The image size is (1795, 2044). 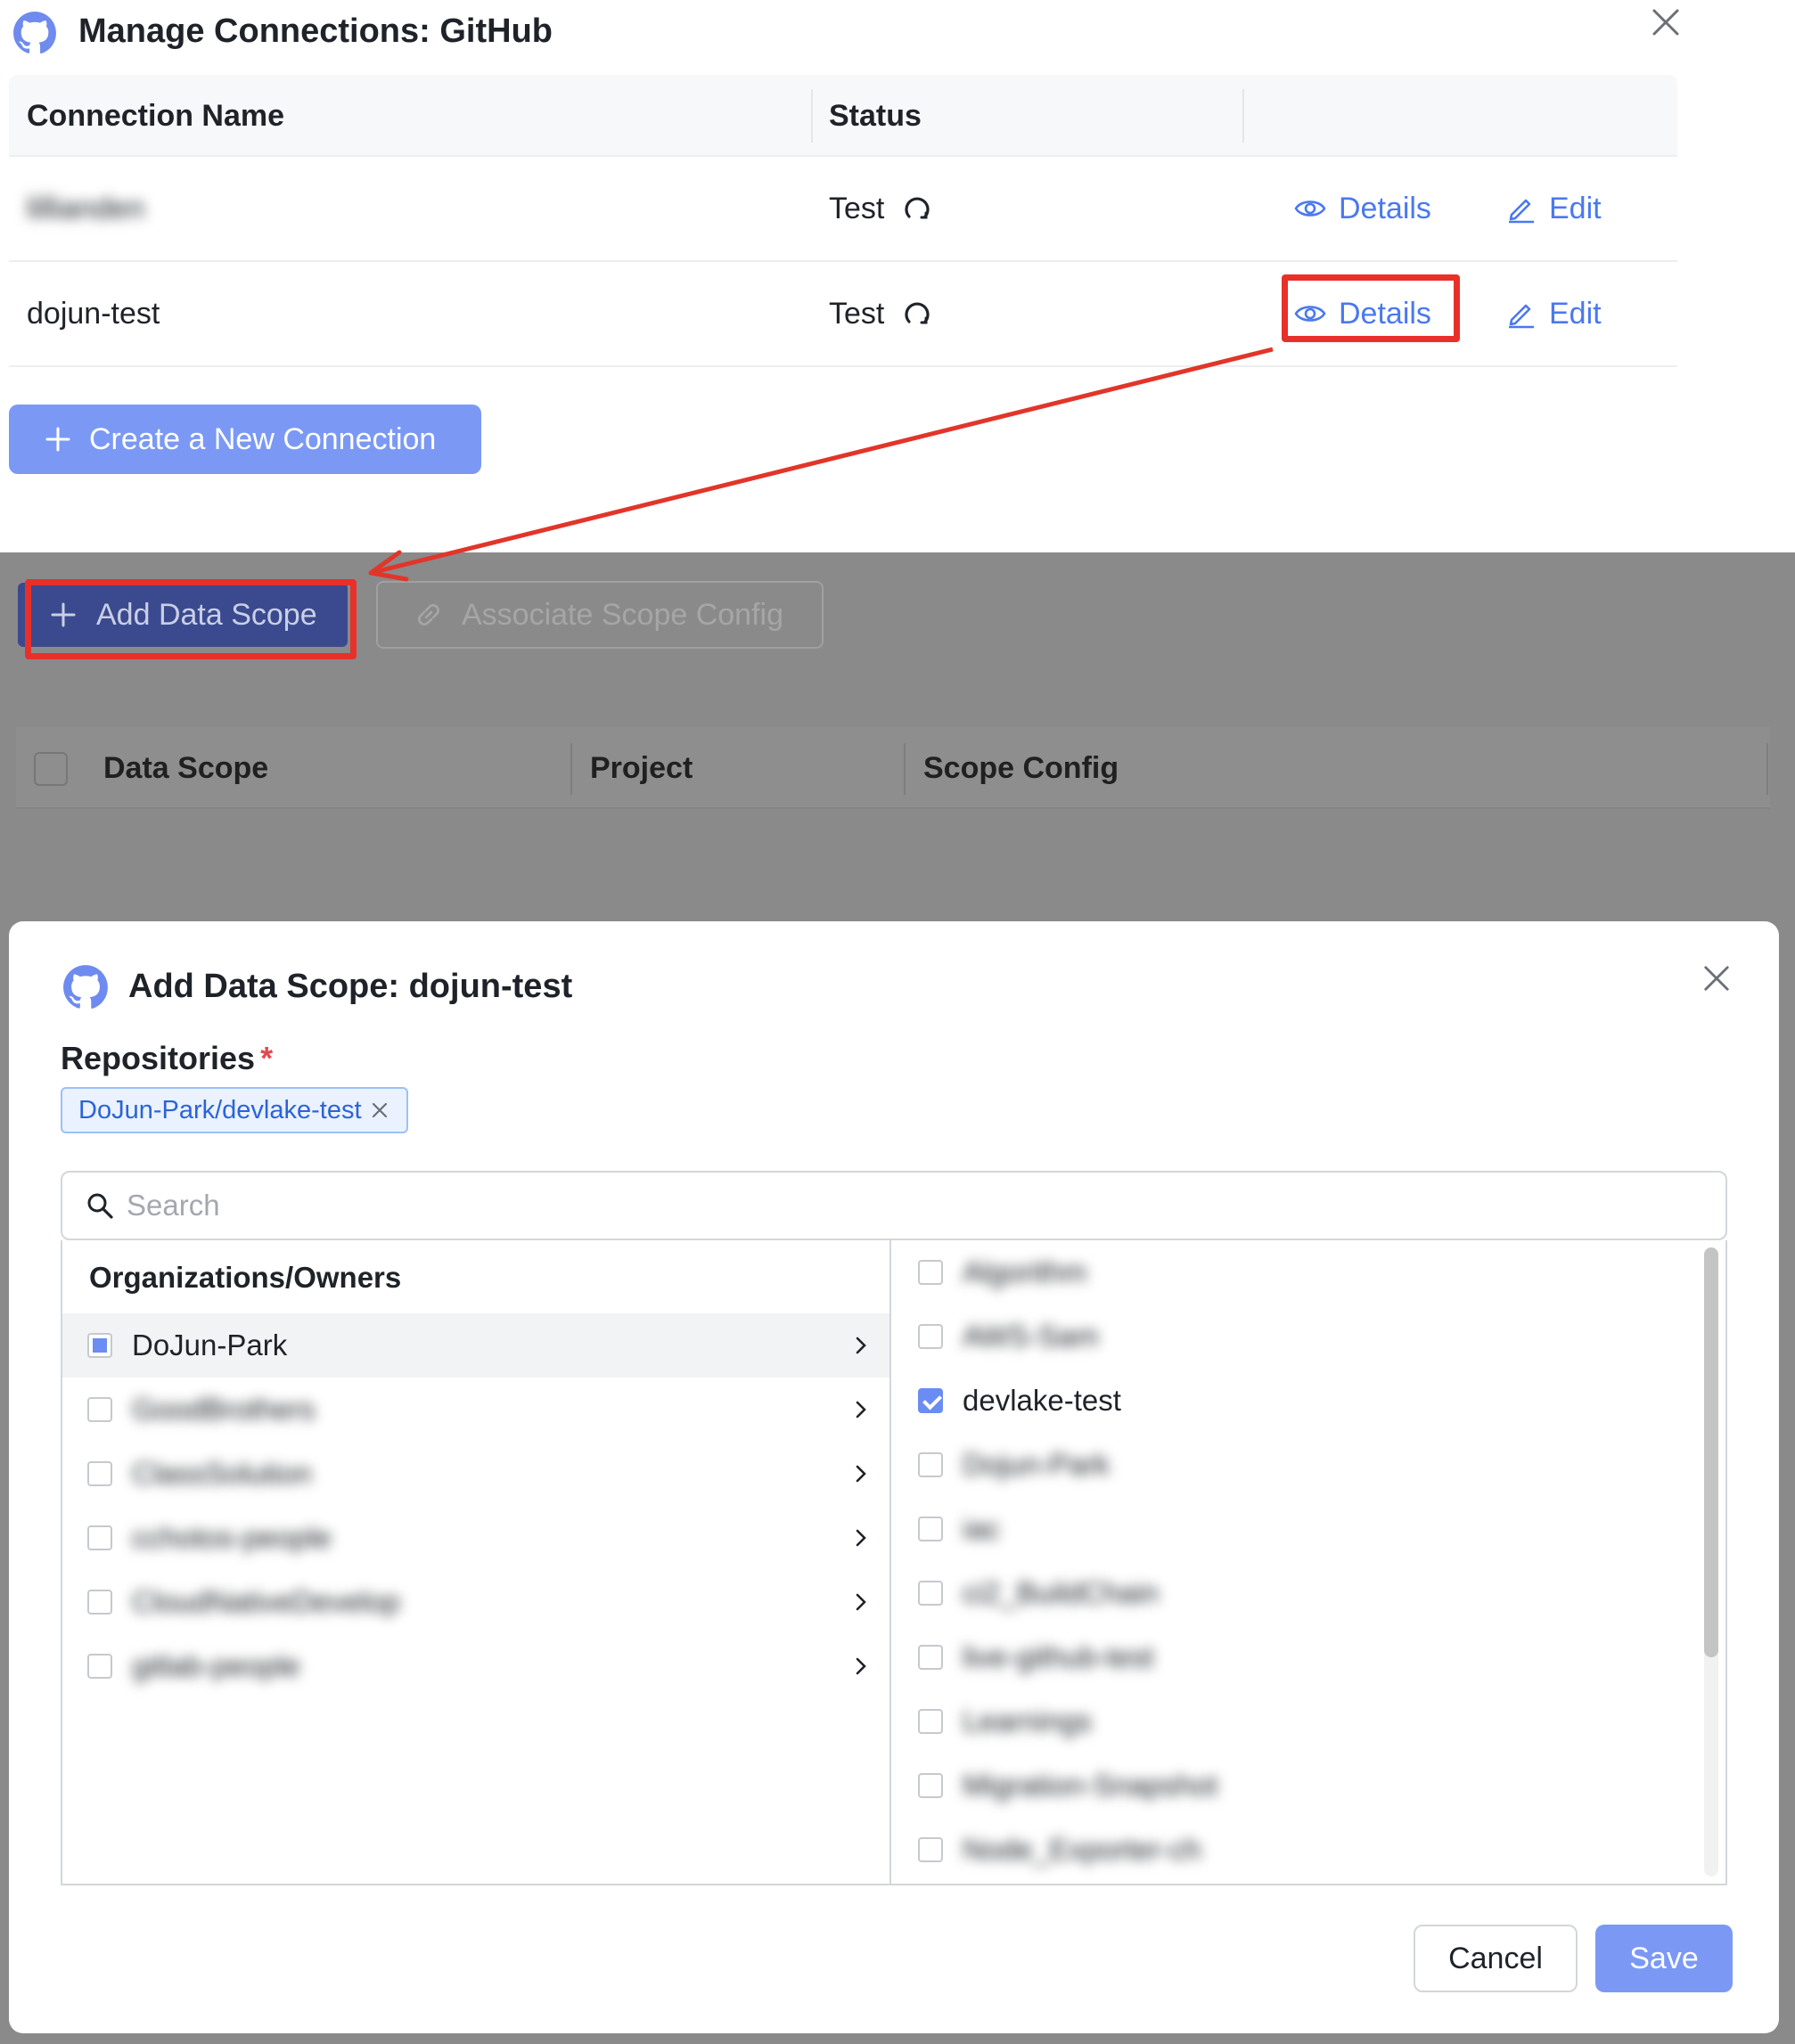 What do you see at coordinates (875, 116) in the screenshot?
I see `column-status: Status` at bounding box center [875, 116].